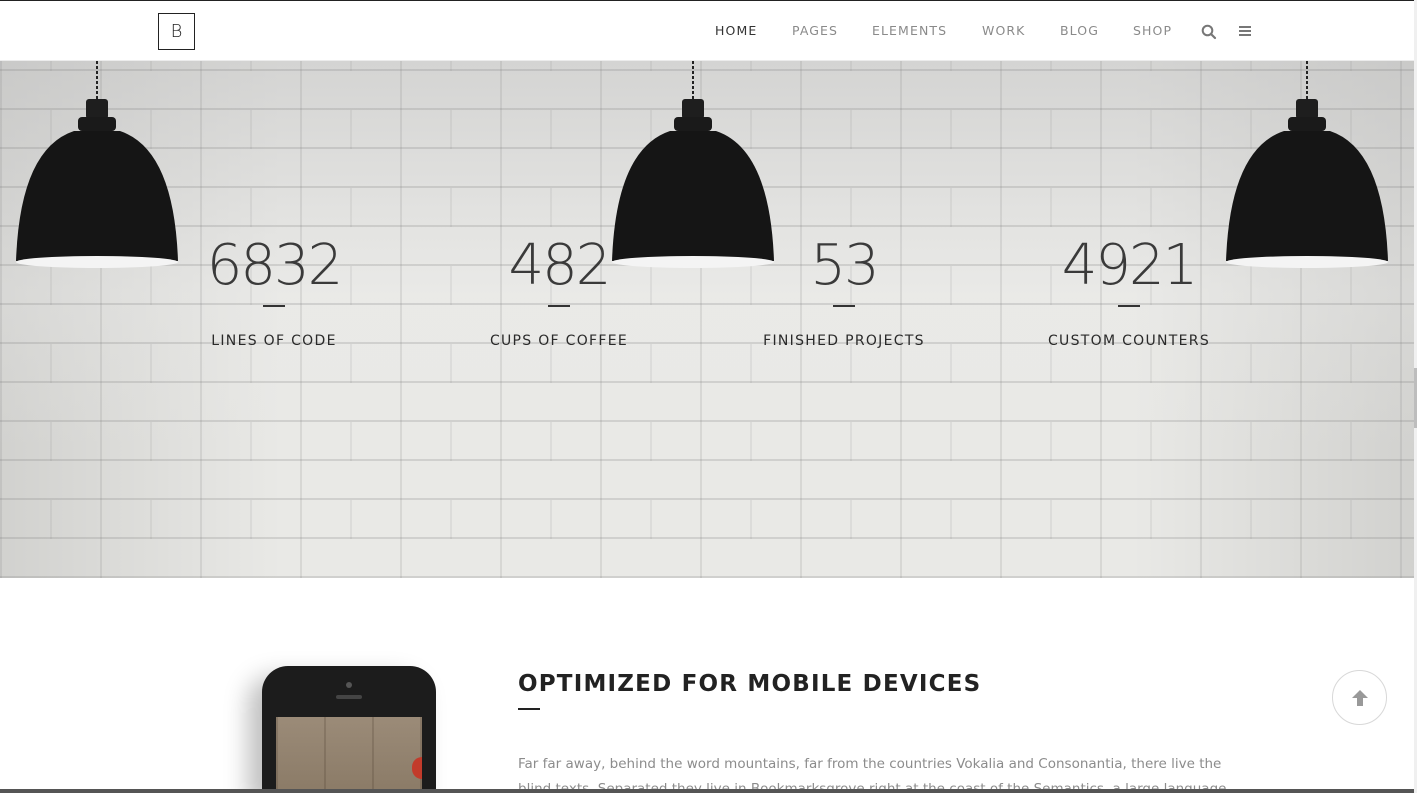  What do you see at coordinates (707, 30) in the screenshot?
I see `top-navbar: B HOME PAGES ELEMENTS WORK BLOG SHOP` at bounding box center [707, 30].